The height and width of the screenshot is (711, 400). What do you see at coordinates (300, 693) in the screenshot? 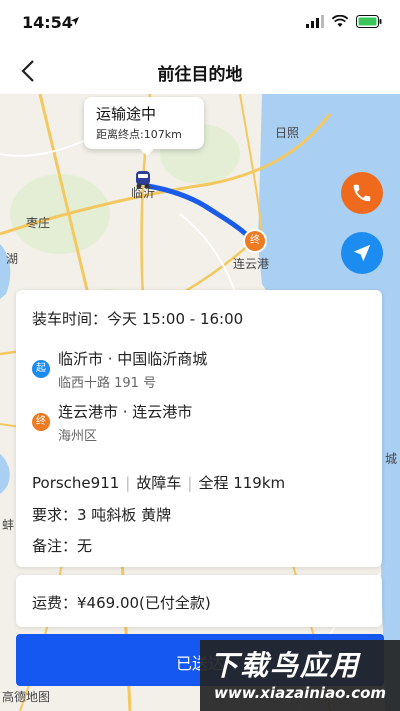
I see `watermark-url: www.xiazainiao.com` at bounding box center [300, 693].